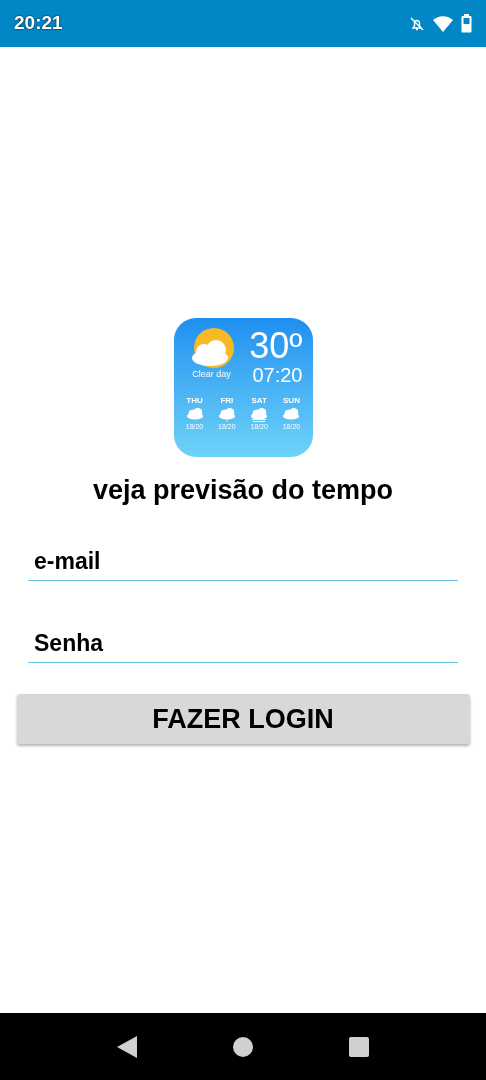  I want to click on status-time: 20:21, so click(38, 23).